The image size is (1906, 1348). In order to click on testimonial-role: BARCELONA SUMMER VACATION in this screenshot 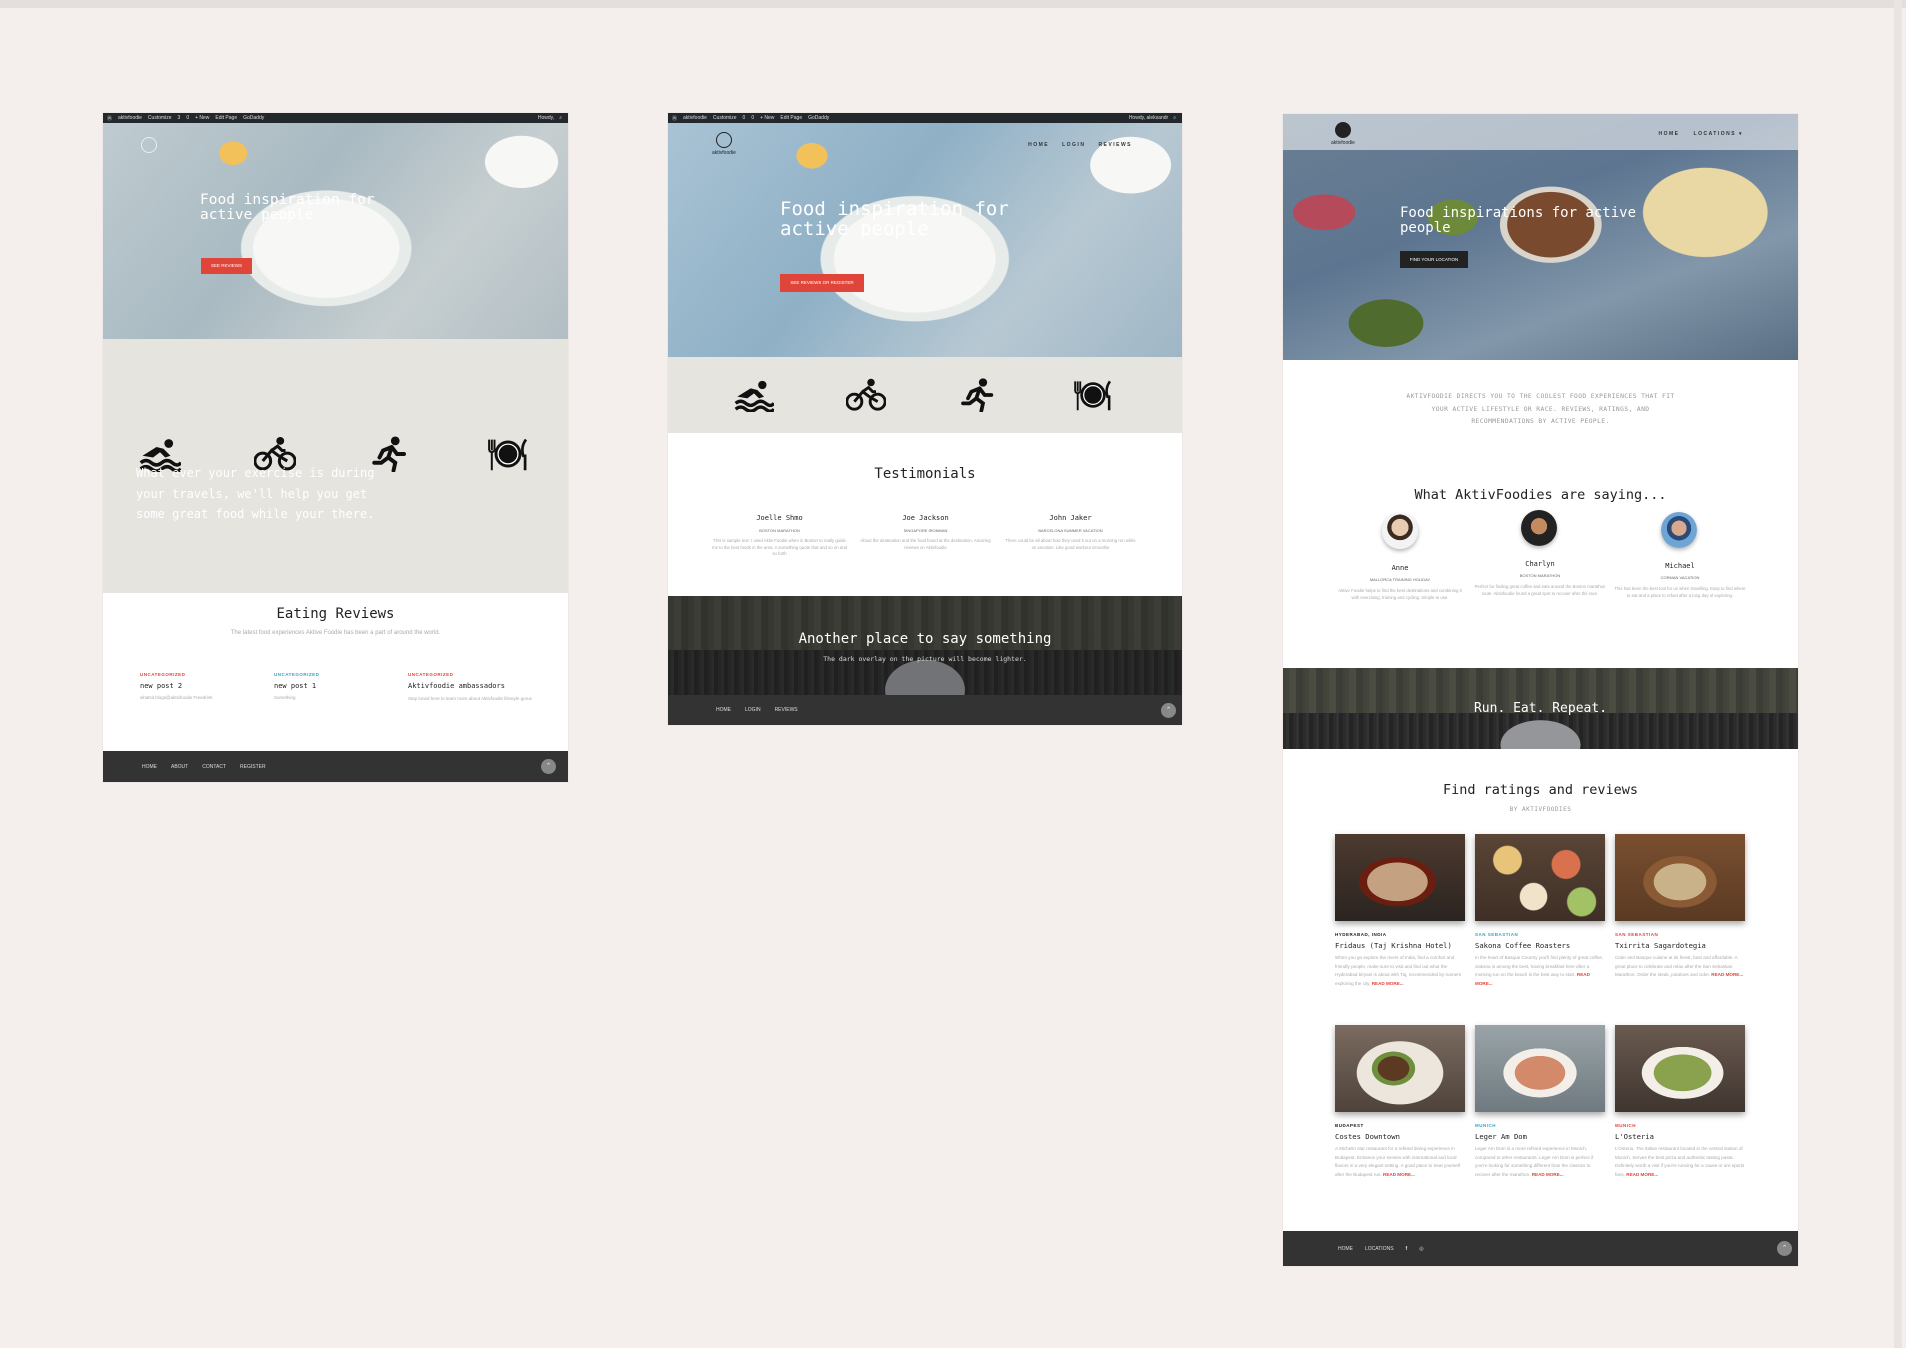, I will do `click(1070, 530)`.